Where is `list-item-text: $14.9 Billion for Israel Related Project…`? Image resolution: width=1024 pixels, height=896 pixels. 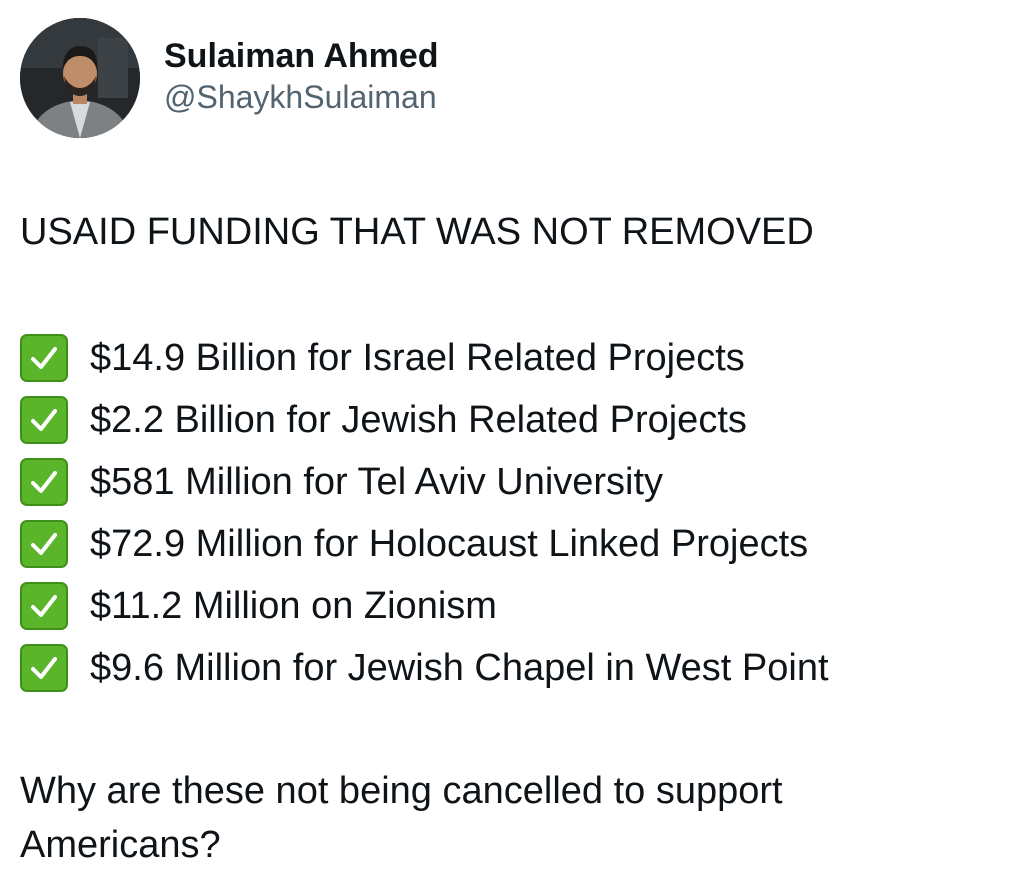 list-item-text: $14.9 Billion for Israel Related Project… is located at coordinates (417, 358).